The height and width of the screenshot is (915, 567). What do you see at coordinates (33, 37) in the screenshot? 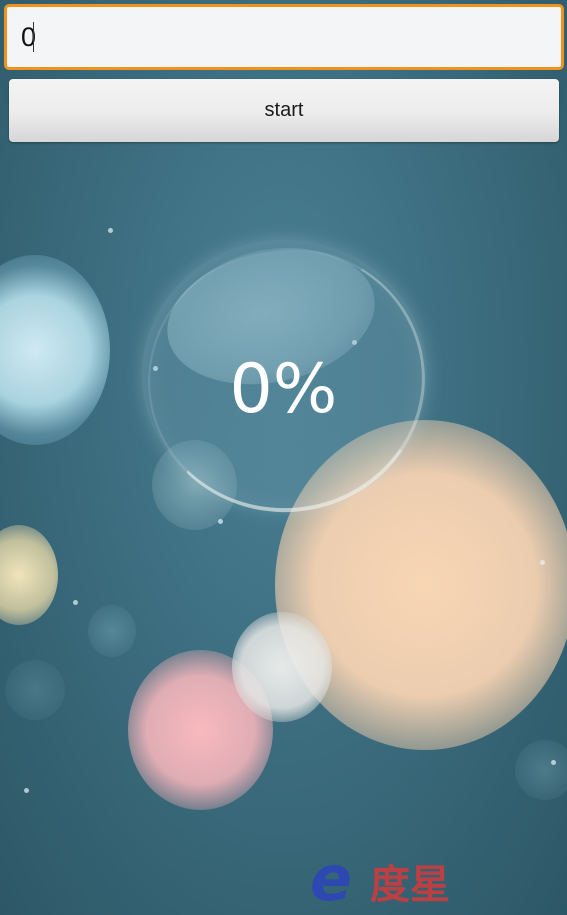
I see `text-cursor` at bounding box center [33, 37].